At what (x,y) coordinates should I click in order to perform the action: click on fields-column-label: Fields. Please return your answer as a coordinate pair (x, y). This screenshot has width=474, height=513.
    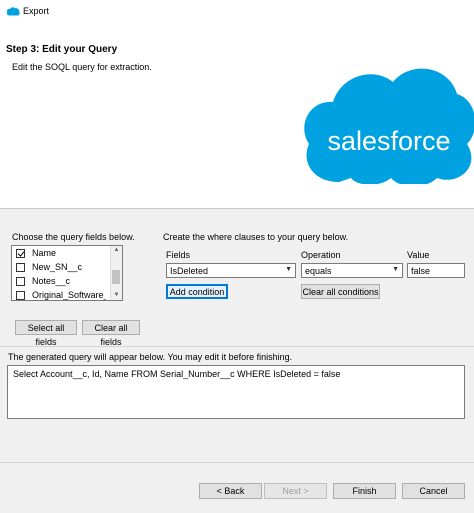
    Looking at the image, I should click on (178, 255).